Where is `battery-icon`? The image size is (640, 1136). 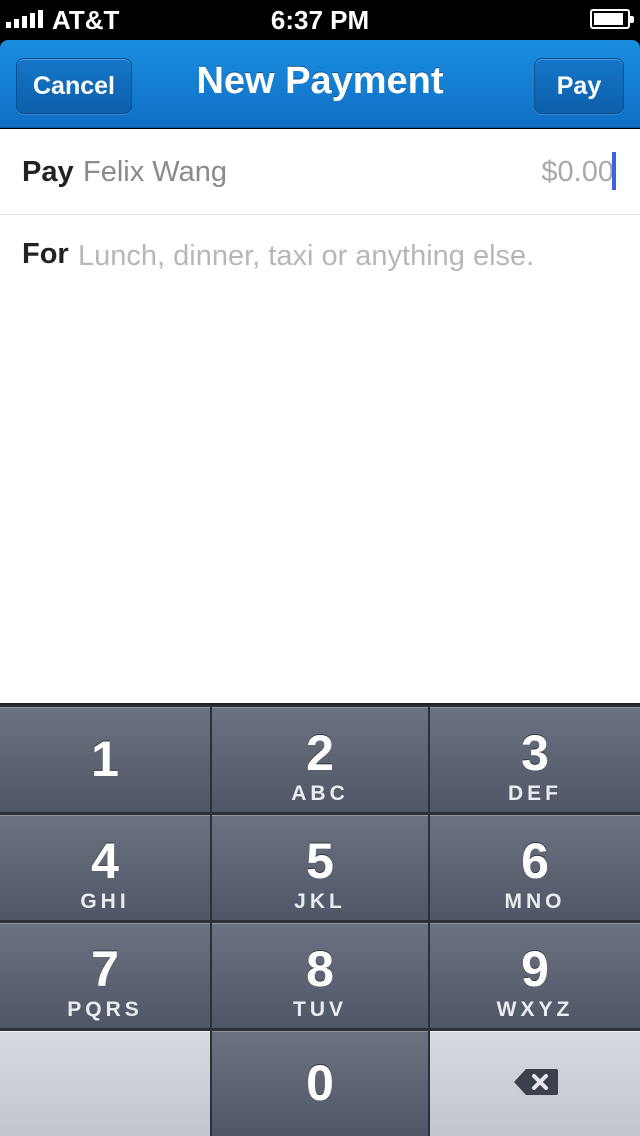 battery-icon is located at coordinates (612, 19).